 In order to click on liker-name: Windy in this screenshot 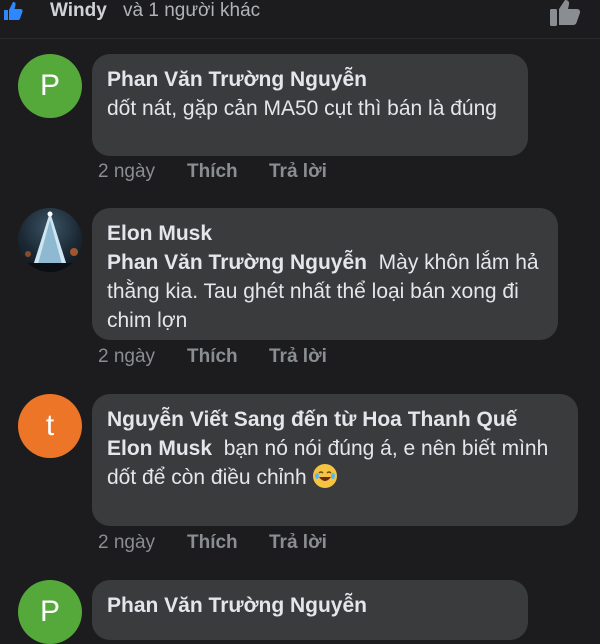, I will do `click(78, 11)`.